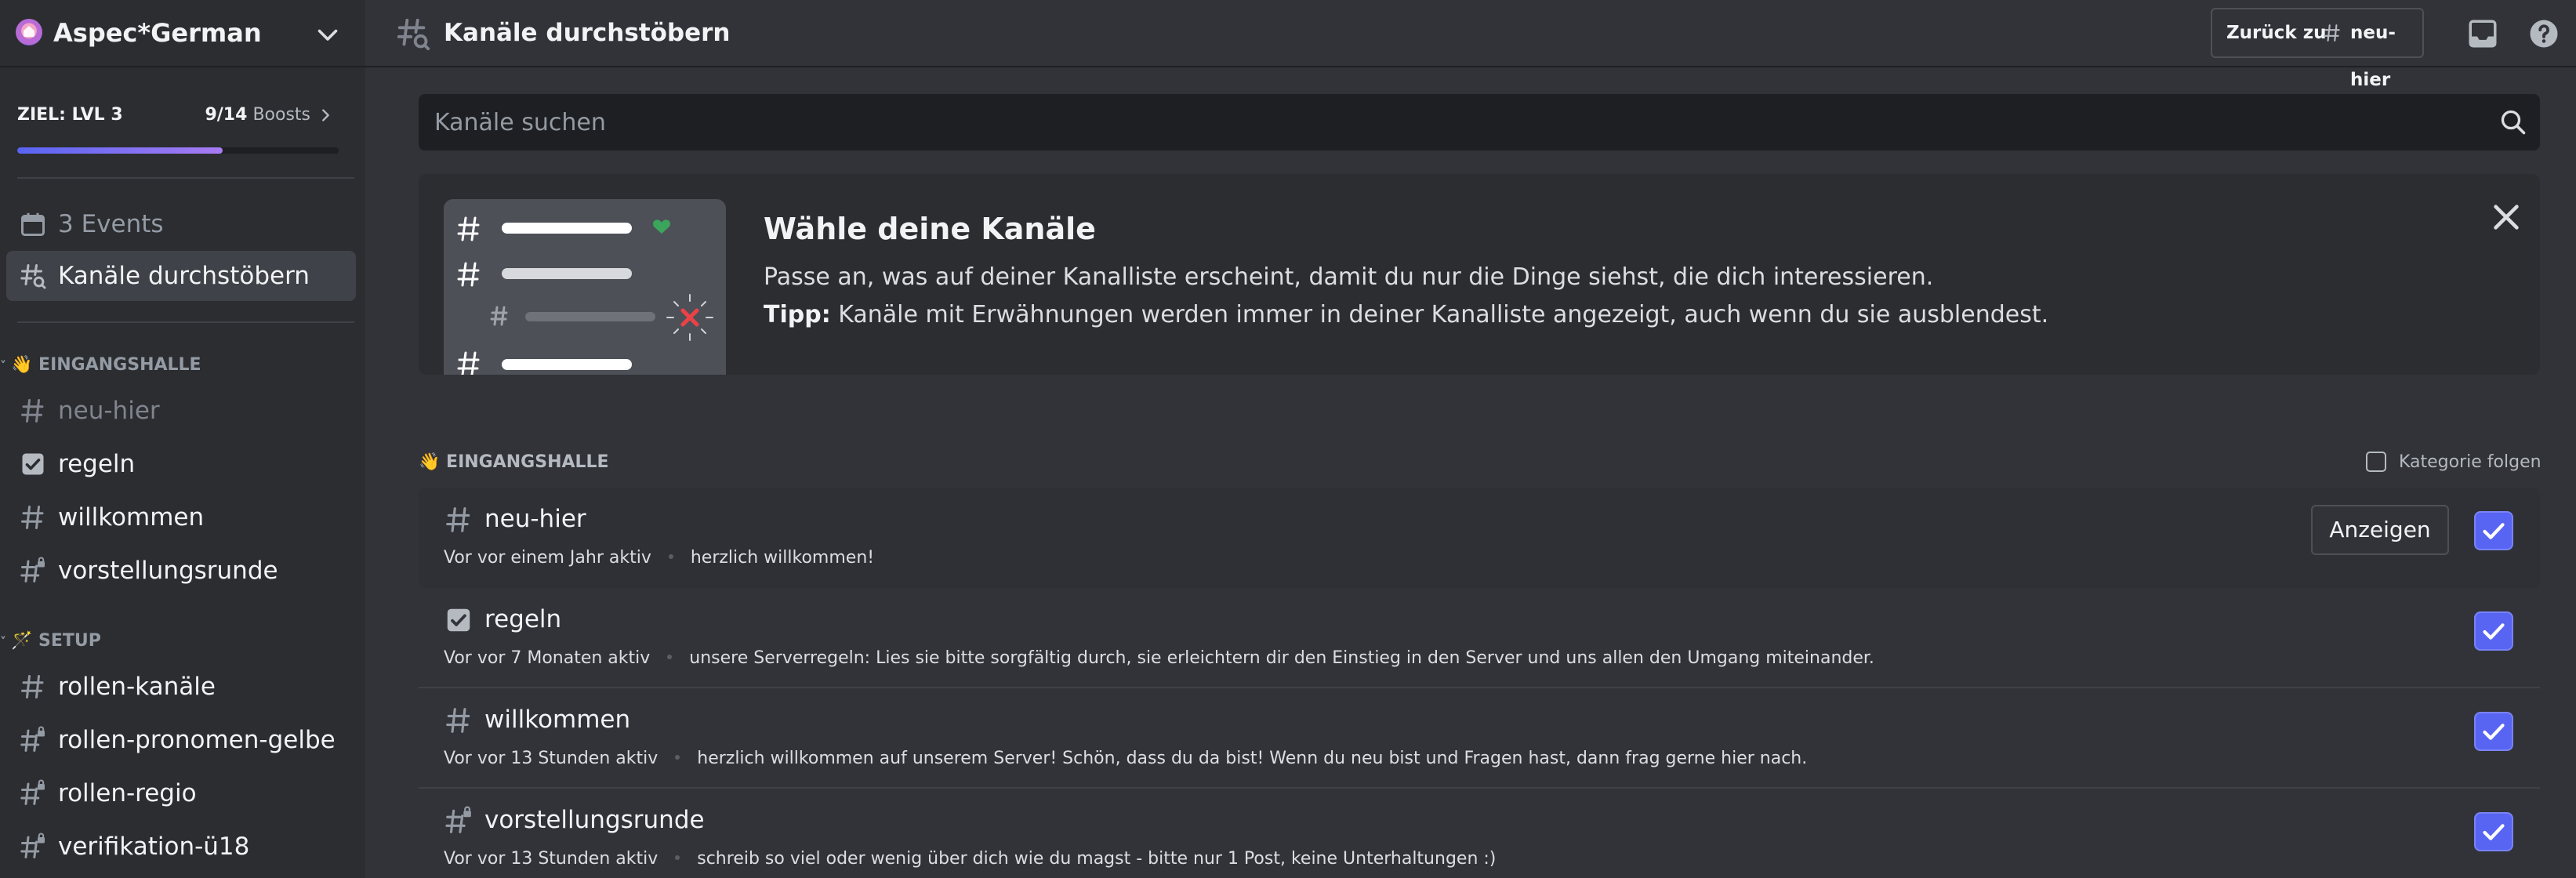 This screenshot has width=2576, height=878. What do you see at coordinates (2318, 49) in the screenshot?
I see `back-to-channel-button: Zurück zu neu-hier` at bounding box center [2318, 49].